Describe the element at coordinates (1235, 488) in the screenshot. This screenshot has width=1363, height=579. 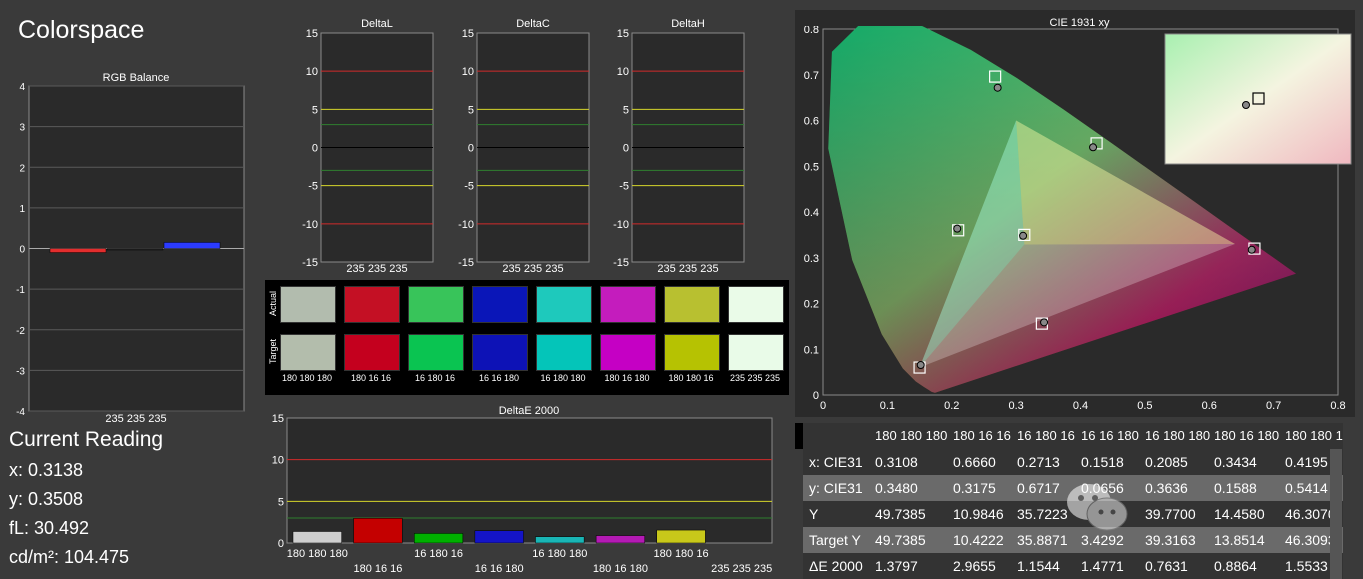
I see `table-cell: 0.1588` at that location.